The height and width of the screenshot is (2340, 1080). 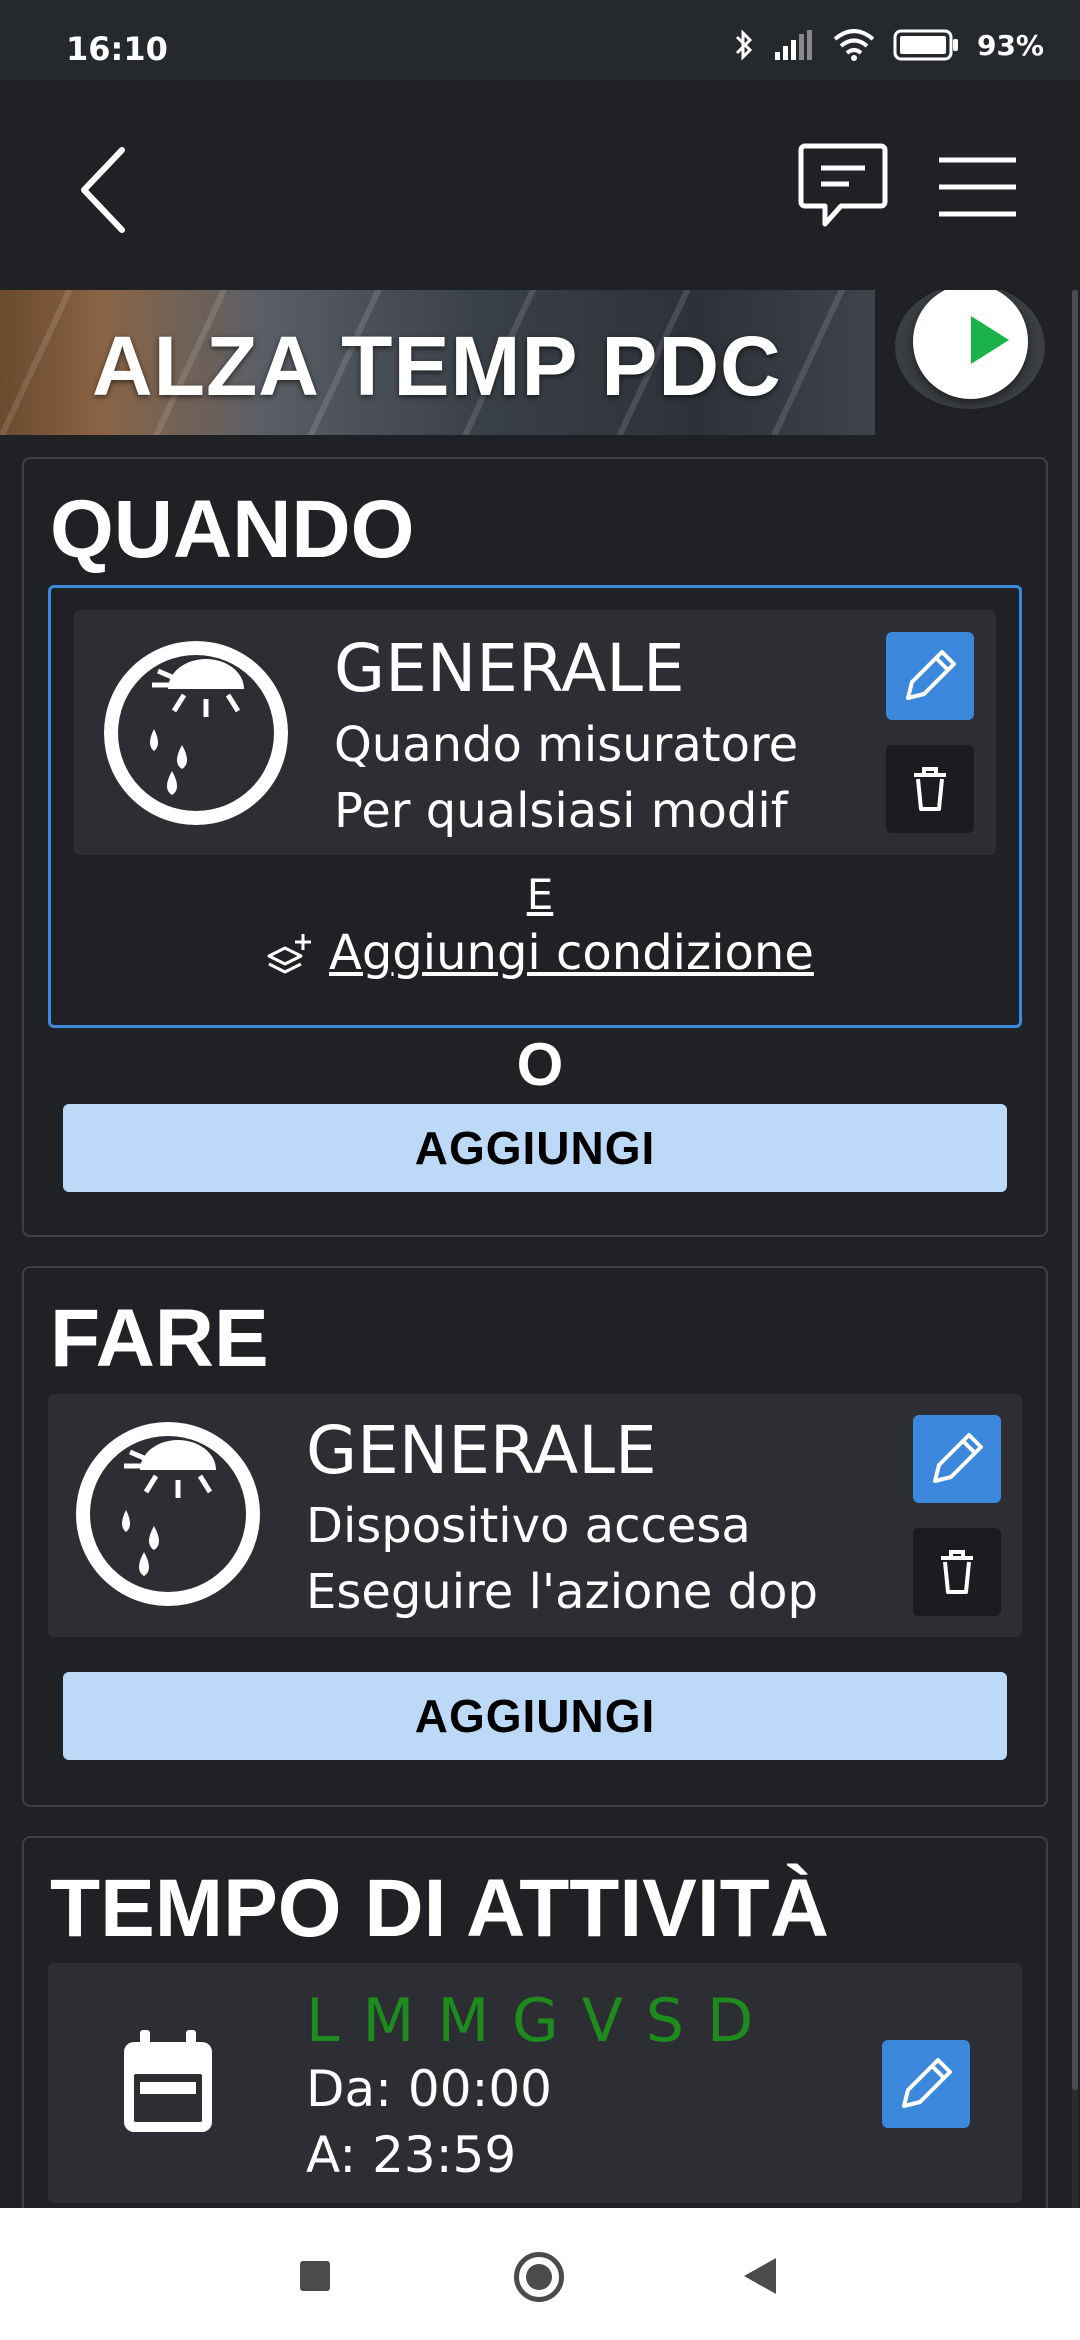 I want to click on app-header, so click(x=540, y=185).